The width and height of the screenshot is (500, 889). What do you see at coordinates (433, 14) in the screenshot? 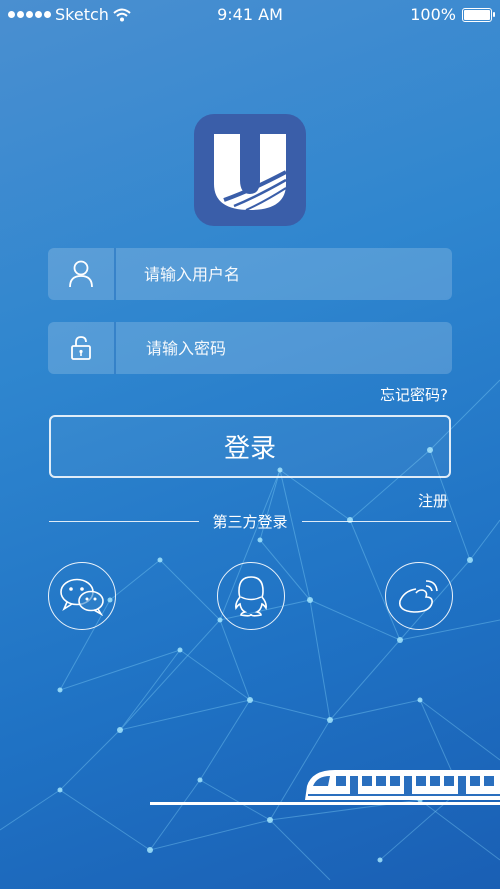
I see `battery-label: 100%` at bounding box center [433, 14].